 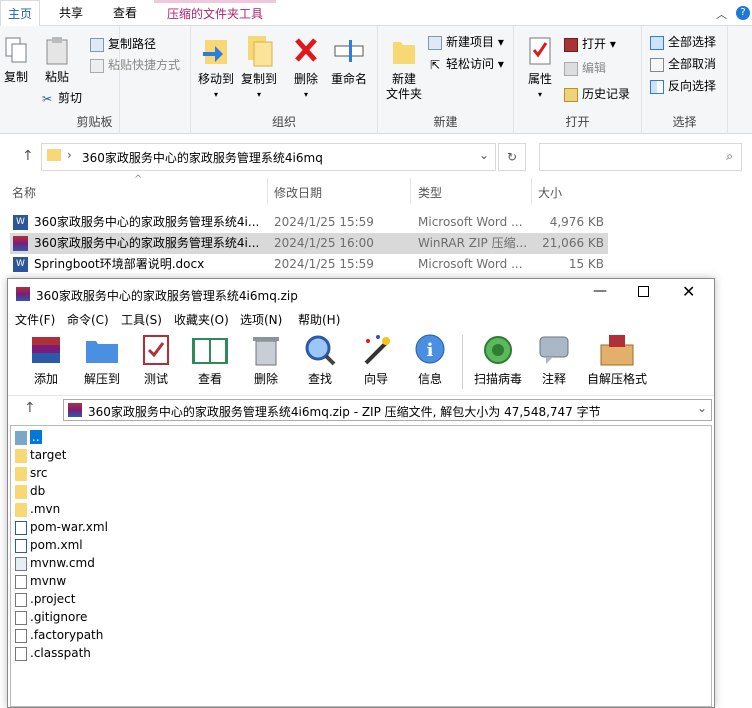 What do you see at coordinates (306, 50) in the screenshot?
I see `delete-icon` at bounding box center [306, 50].